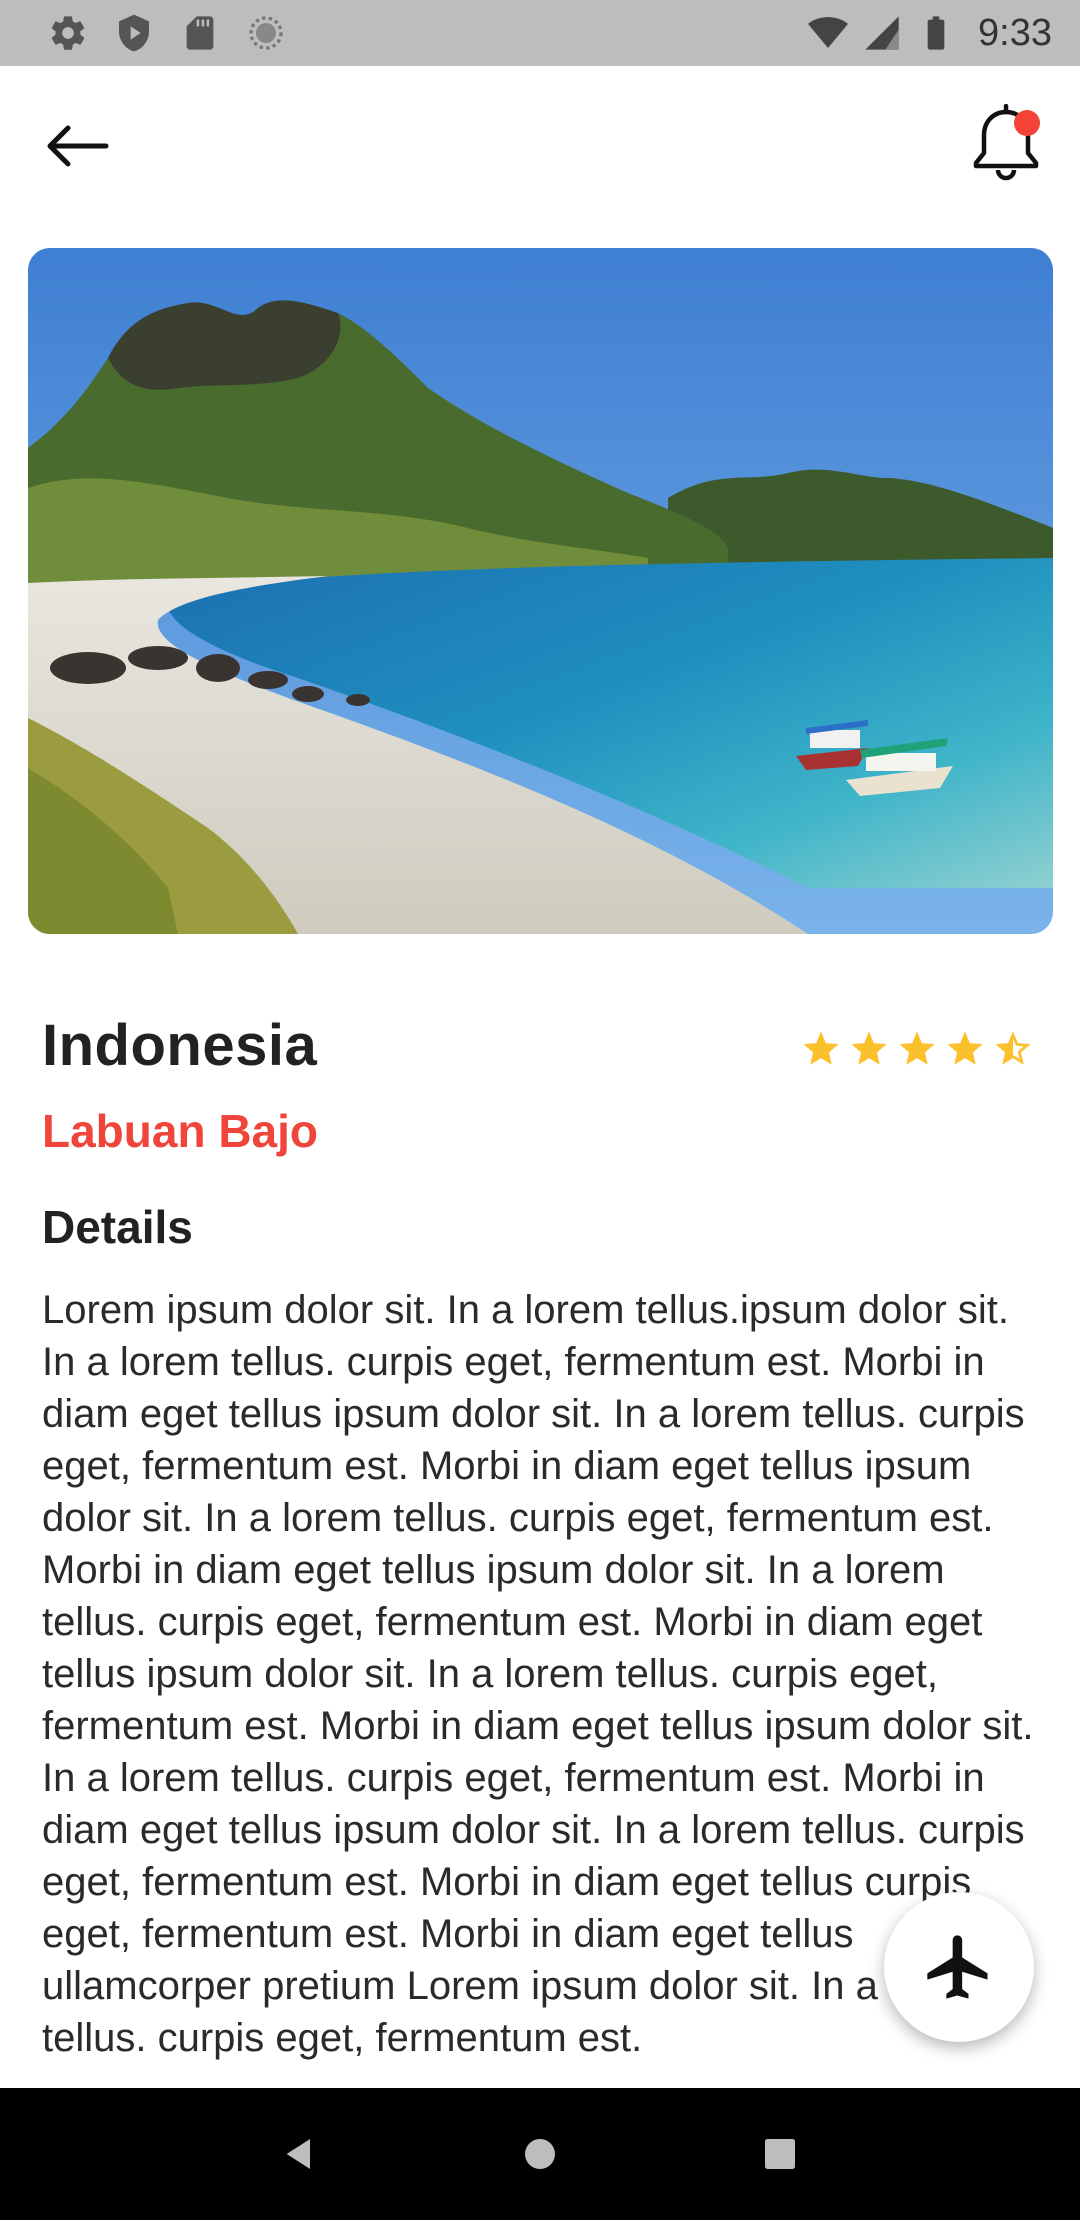  I want to click on signal-icon, so click(882, 33).